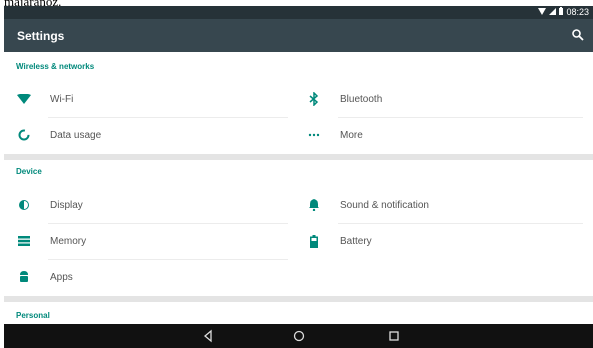  Describe the element at coordinates (24, 135) in the screenshot. I see `data-usage-icon` at that location.